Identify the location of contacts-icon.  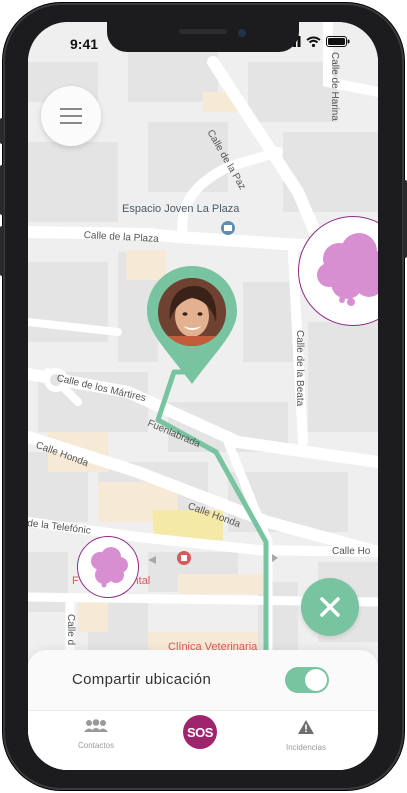
(96, 725).